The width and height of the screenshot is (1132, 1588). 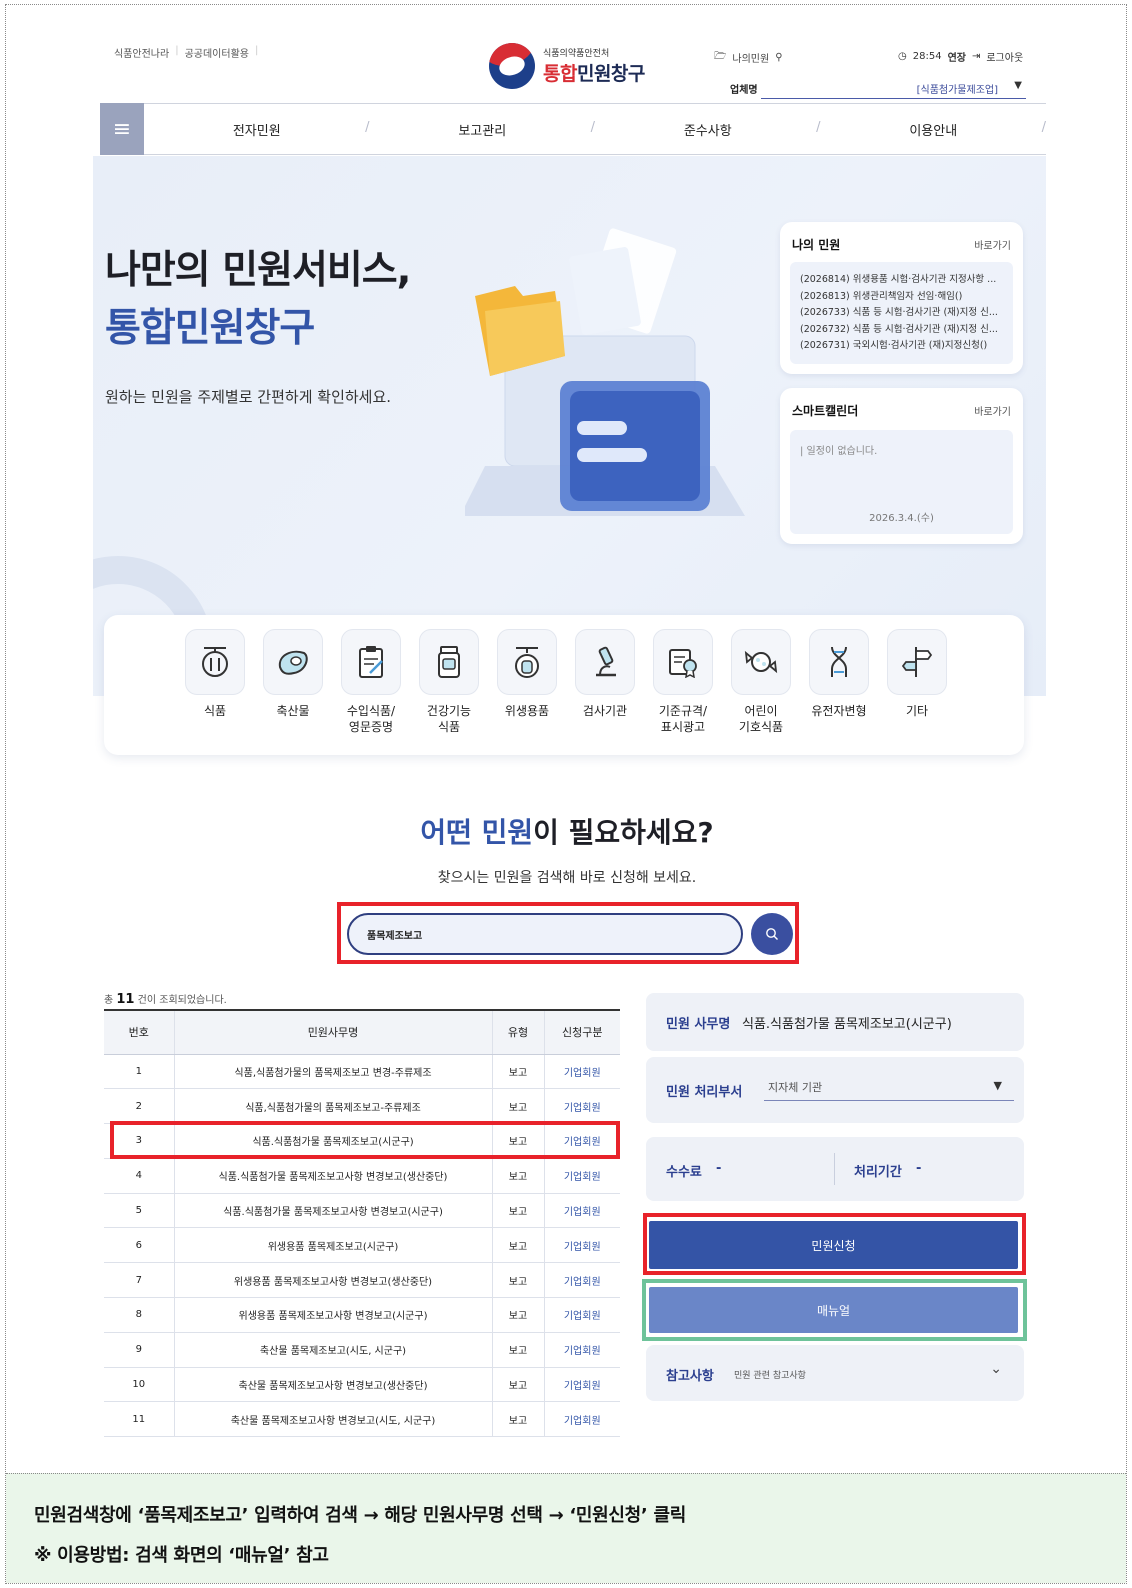 What do you see at coordinates (293, 662) in the screenshot?
I see `meat-icon` at bounding box center [293, 662].